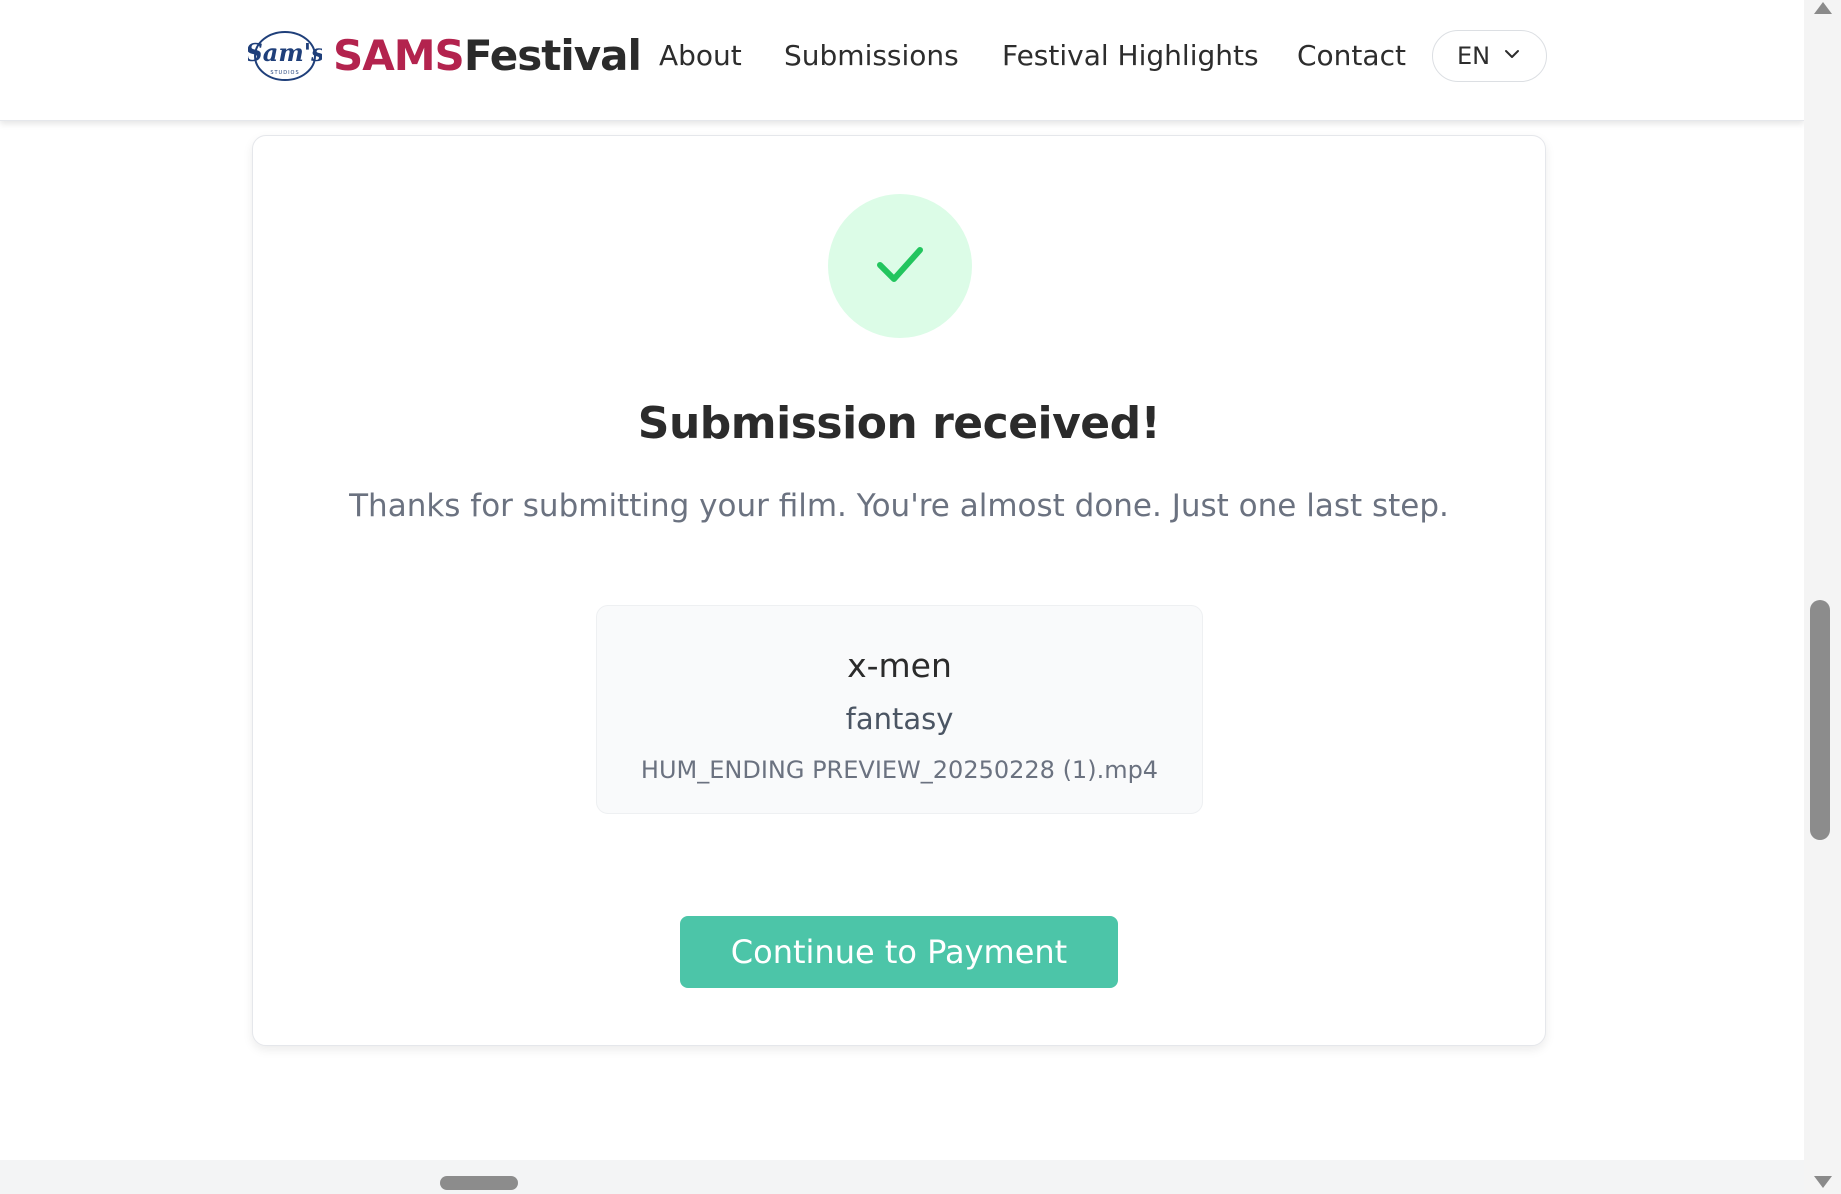 This screenshot has height=1194, width=1841. What do you see at coordinates (285, 52) in the screenshot?
I see `svg-text: Sam's` at bounding box center [285, 52].